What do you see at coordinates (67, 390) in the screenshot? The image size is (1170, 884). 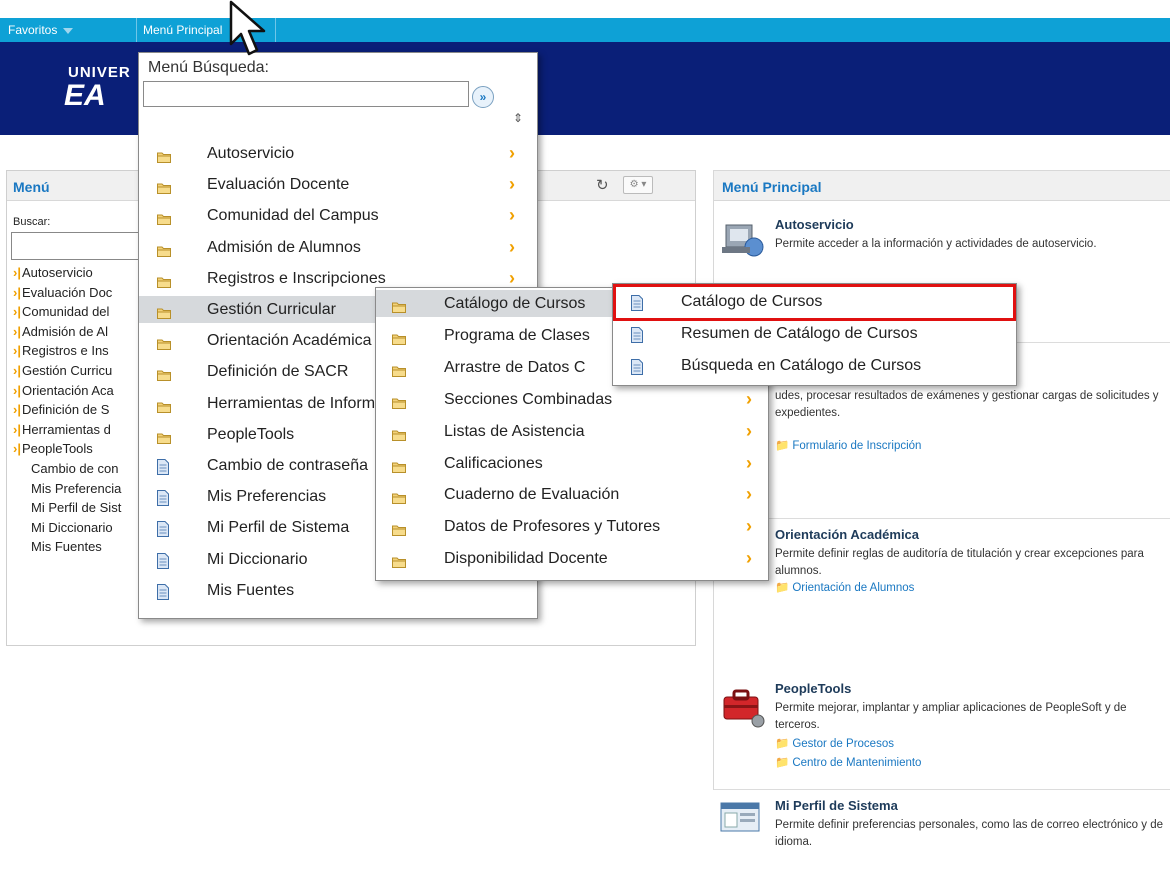 I see `menu-item-label: Orientación Aca` at bounding box center [67, 390].